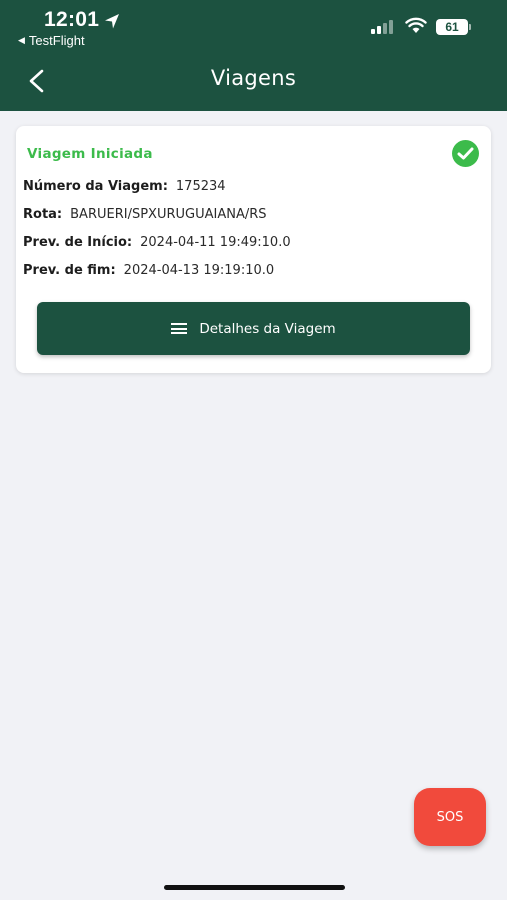 The height and width of the screenshot is (900, 507). Describe the element at coordinates (416, 25) in the screenshot. I see `wifi-icon` at that location.